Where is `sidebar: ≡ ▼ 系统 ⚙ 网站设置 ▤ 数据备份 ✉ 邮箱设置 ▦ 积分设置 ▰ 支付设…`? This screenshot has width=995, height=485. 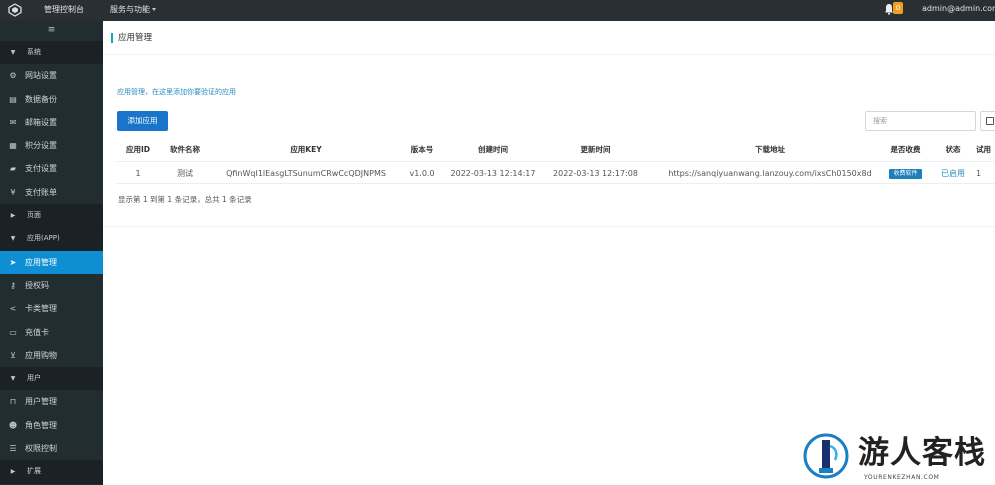
sidebar: ≡ ▼ 系统 ⚙ 网站设置 ▤ 数据备份 ✉ 邮箱设置 ▦ 积分设置 ▰ 支付设… is located at coordinates (51, 253).